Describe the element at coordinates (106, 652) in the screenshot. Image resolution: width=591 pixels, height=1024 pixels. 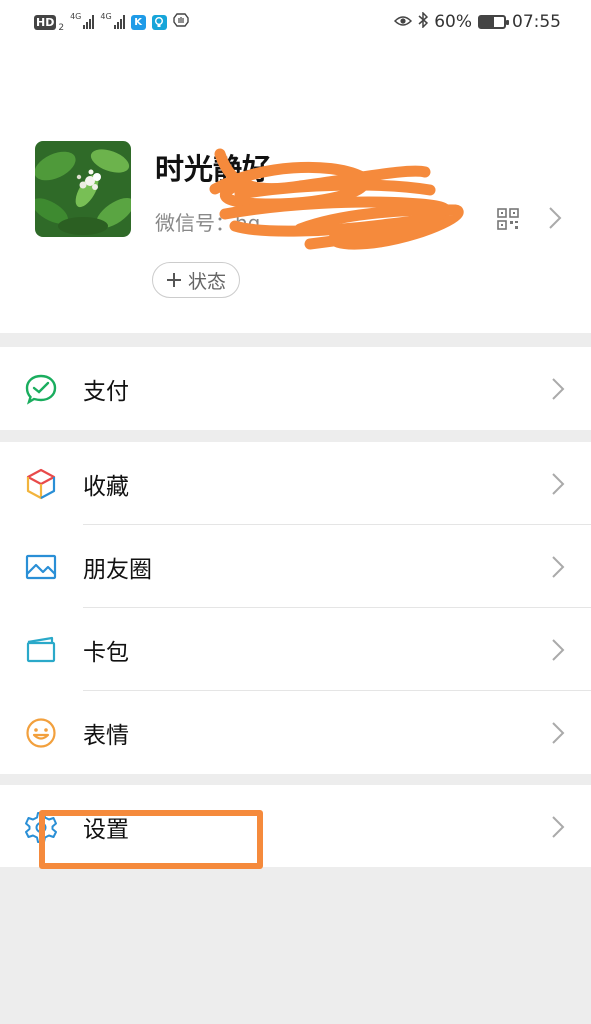
I see `menu-item-cards-label: 卡包` at that location.